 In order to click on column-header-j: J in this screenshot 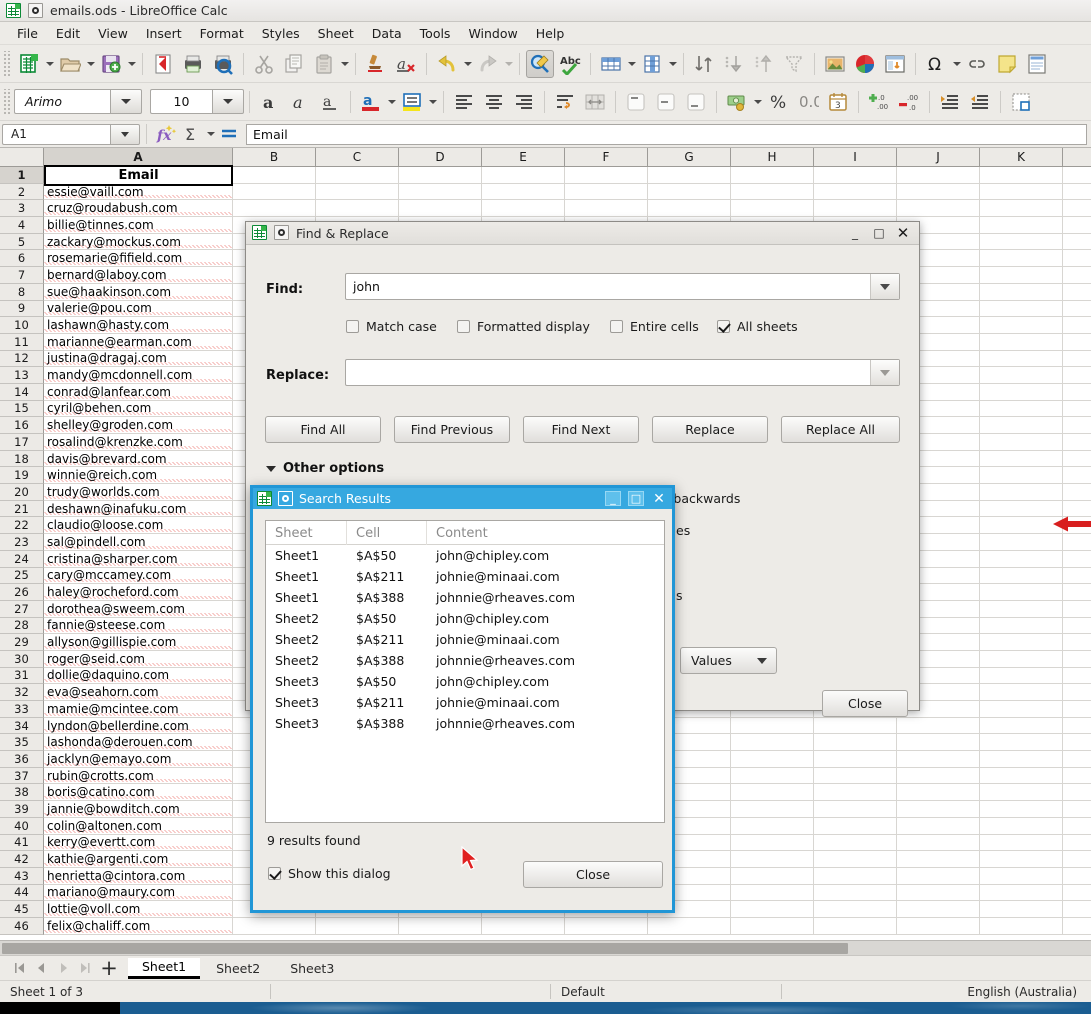, I will do `click(938, 157)`.